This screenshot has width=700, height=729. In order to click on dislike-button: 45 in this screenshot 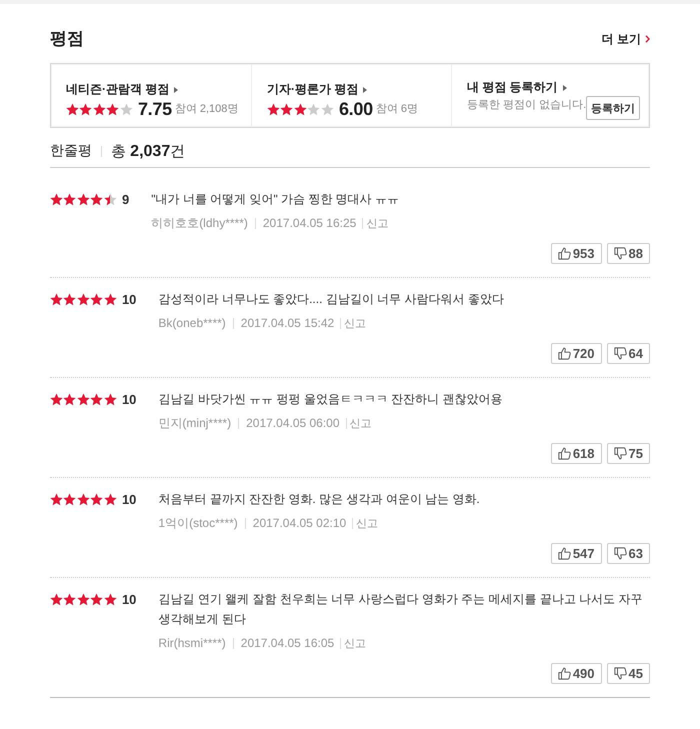, I will do `click(628, 673)`.